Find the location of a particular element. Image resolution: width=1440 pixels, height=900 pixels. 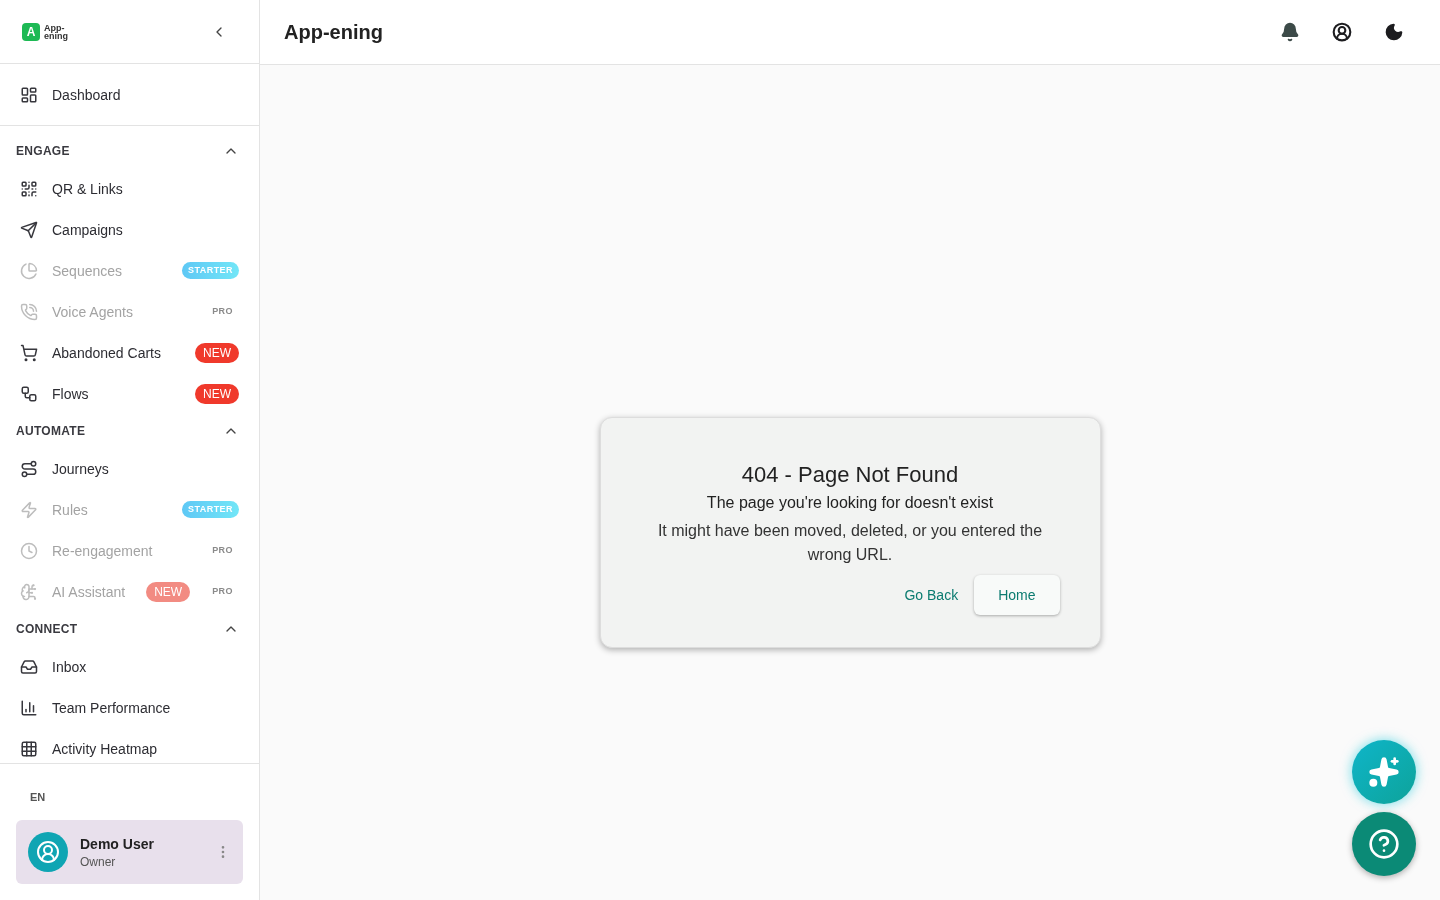

nav-link: Team Performance is located at coordinates (111, 707).